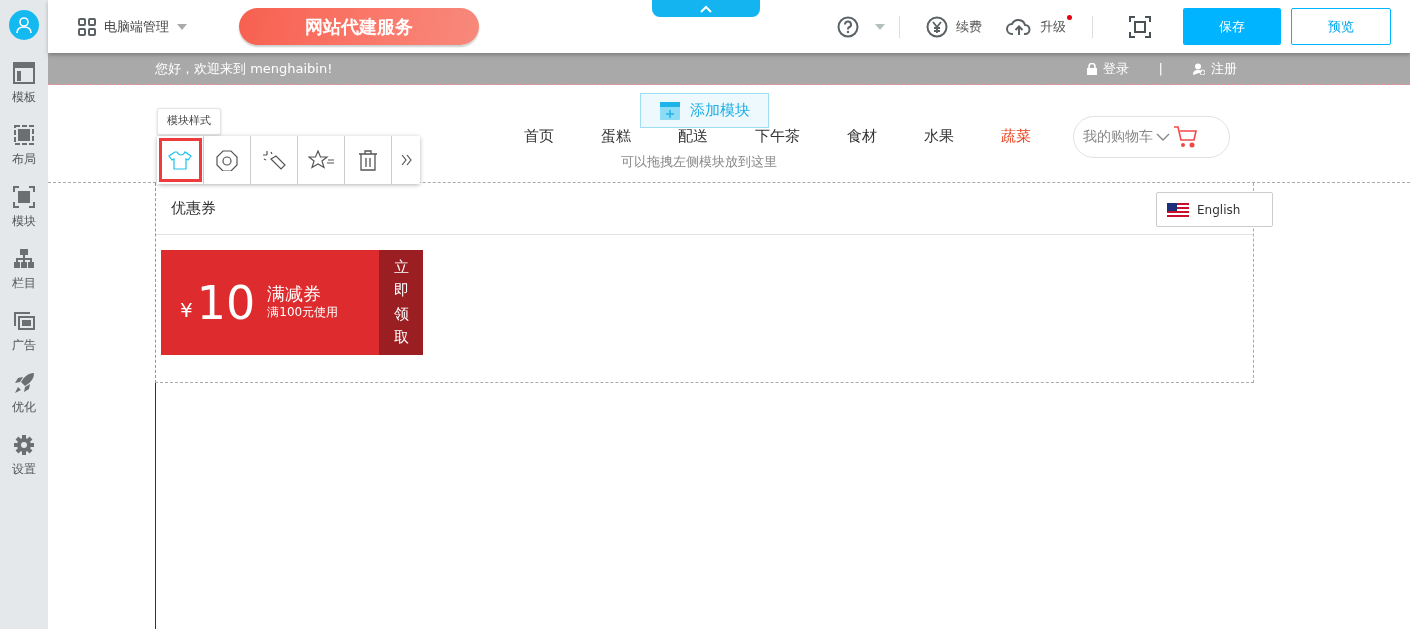  What do you see at coordinates (616, 136) in the screenshot?
I see `nav-link: 蛋糕` at bounding box center [616, 136].